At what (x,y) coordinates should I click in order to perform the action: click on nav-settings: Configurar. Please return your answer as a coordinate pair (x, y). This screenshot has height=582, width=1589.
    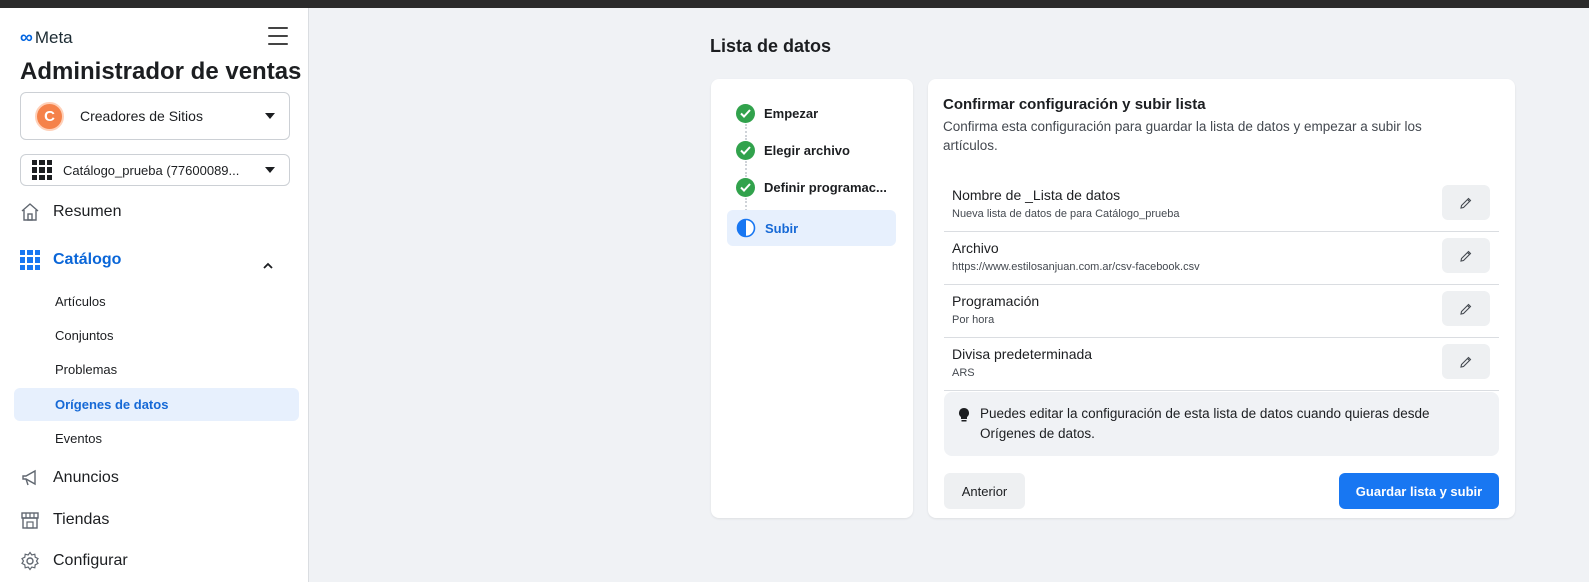
    Looking at the image, I should click on (74, 561).